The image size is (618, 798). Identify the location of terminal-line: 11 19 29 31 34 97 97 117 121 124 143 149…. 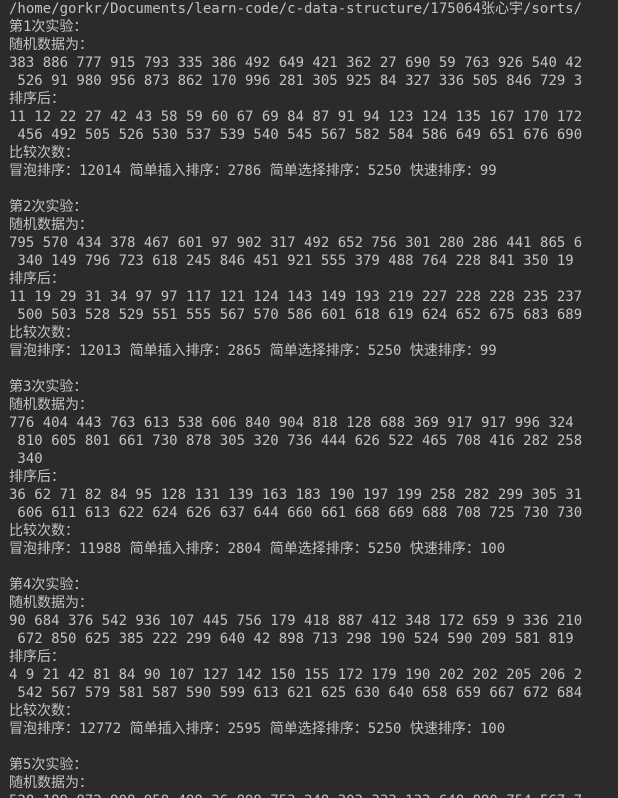
(296, 297).